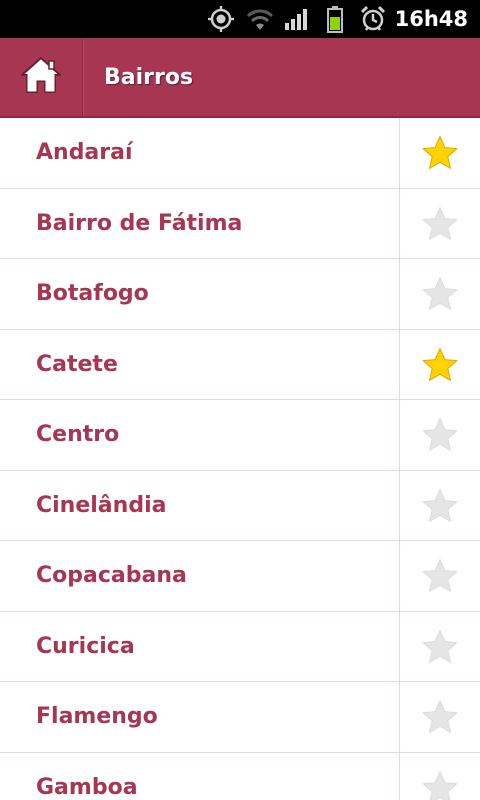 This screenshot has height=800, width=480. What do you see at coordinates (221, 19) in the screenshot?
I see `gps-icon` at bounding box center [221, 19].